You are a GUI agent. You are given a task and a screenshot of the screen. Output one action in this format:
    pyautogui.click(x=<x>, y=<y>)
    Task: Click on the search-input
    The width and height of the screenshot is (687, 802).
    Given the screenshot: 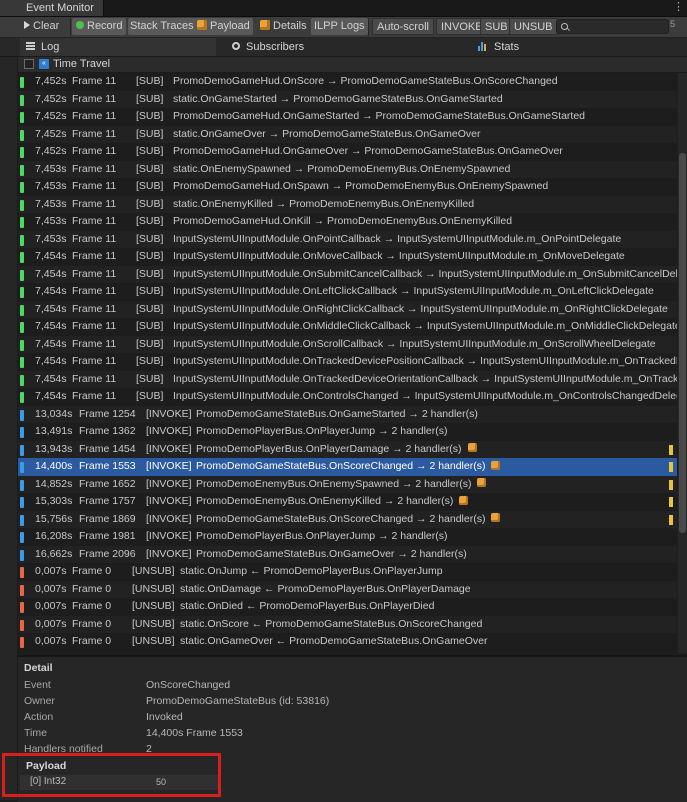 What is the action you would take?
    pyautogui.click(x=618, y=26)
    